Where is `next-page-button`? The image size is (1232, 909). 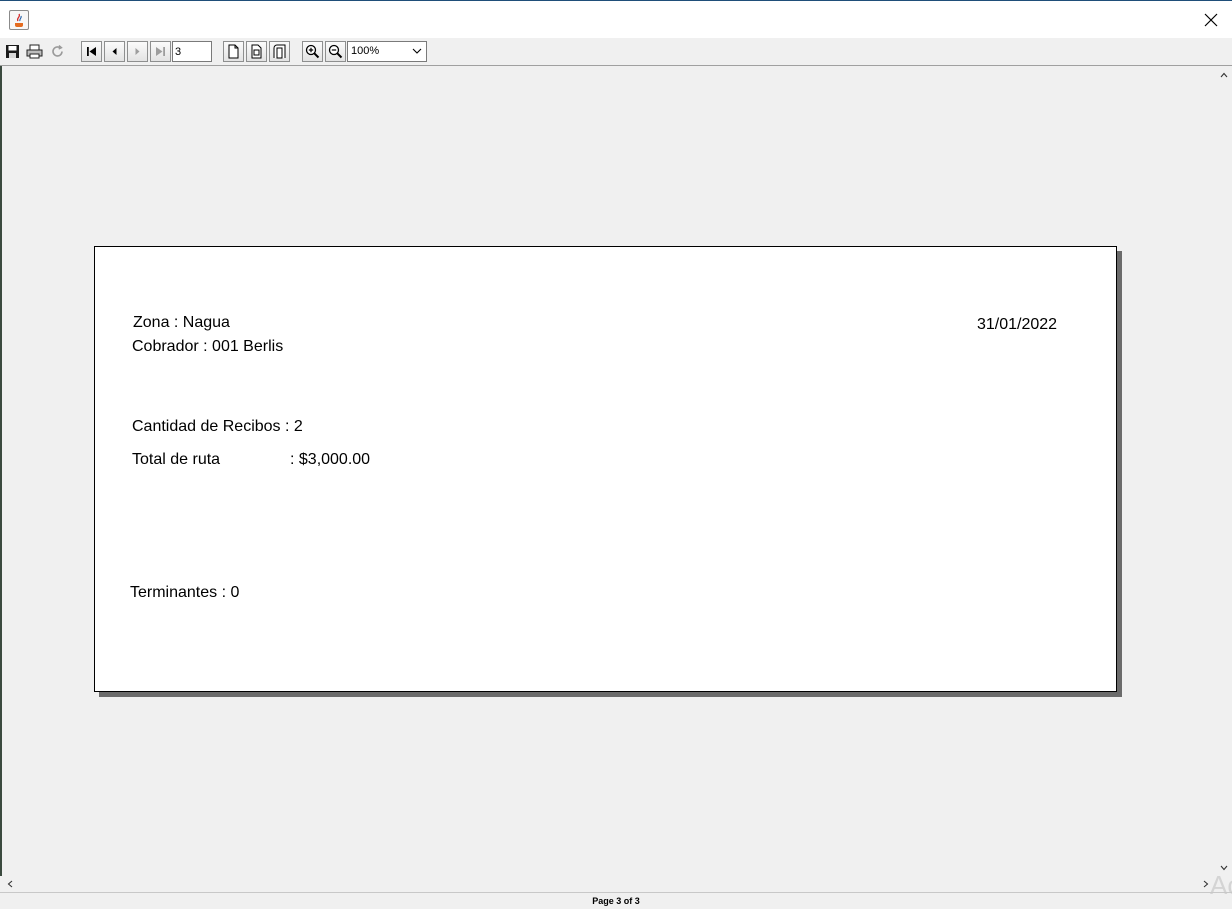
next-page-button is located at coordinates (137, 51).